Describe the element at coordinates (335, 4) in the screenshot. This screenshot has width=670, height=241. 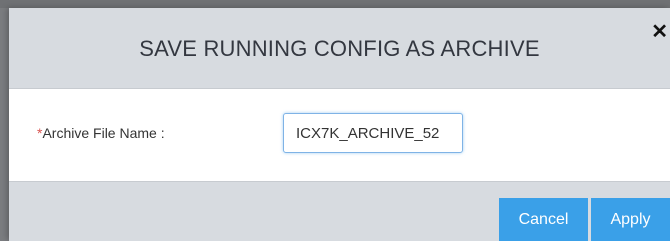
I see `page-backdrop` at that location.